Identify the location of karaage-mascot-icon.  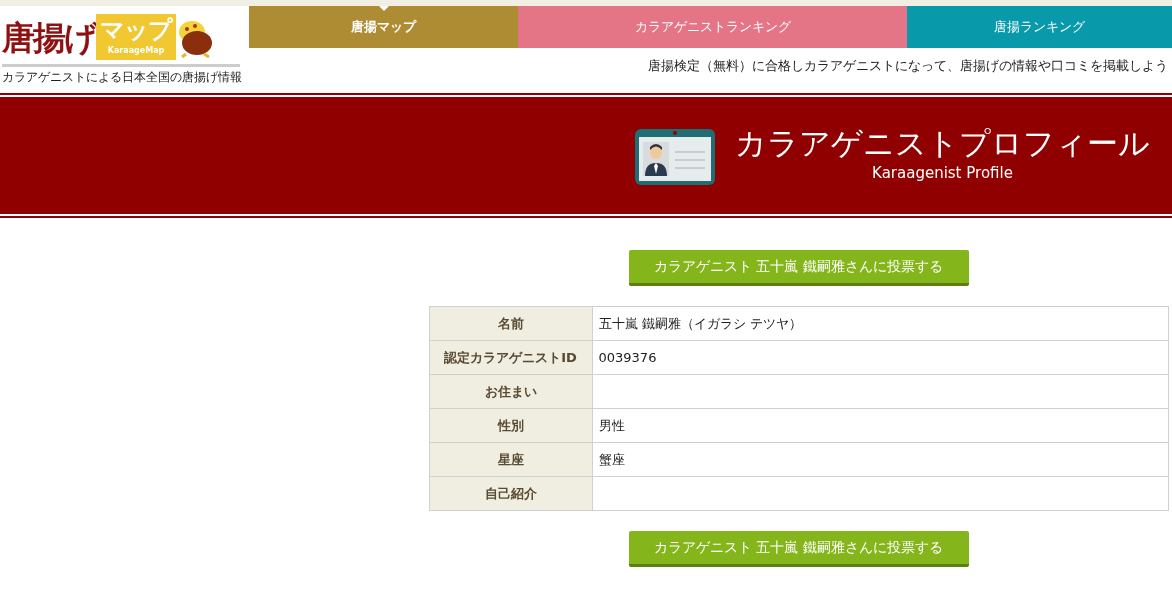
(195, 38).